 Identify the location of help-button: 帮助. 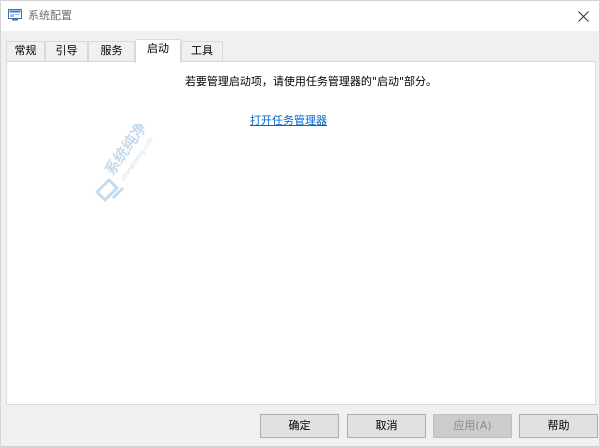
(558, 426).